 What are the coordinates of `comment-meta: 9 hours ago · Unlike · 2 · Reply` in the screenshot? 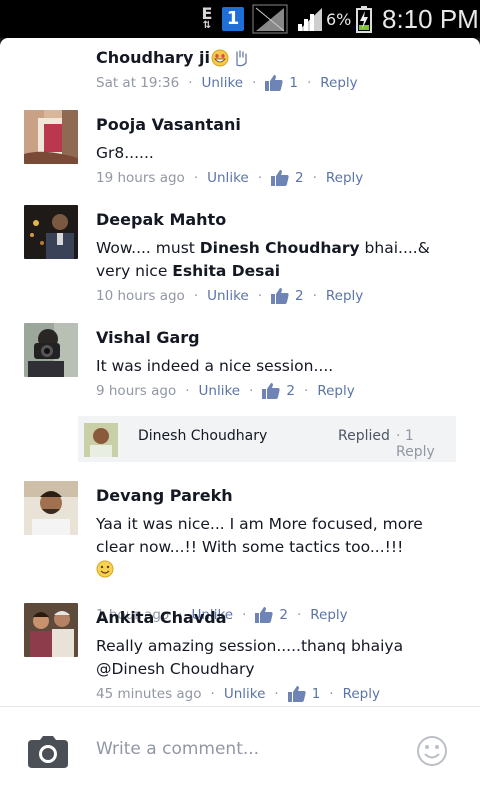 It's located at (225, 391).